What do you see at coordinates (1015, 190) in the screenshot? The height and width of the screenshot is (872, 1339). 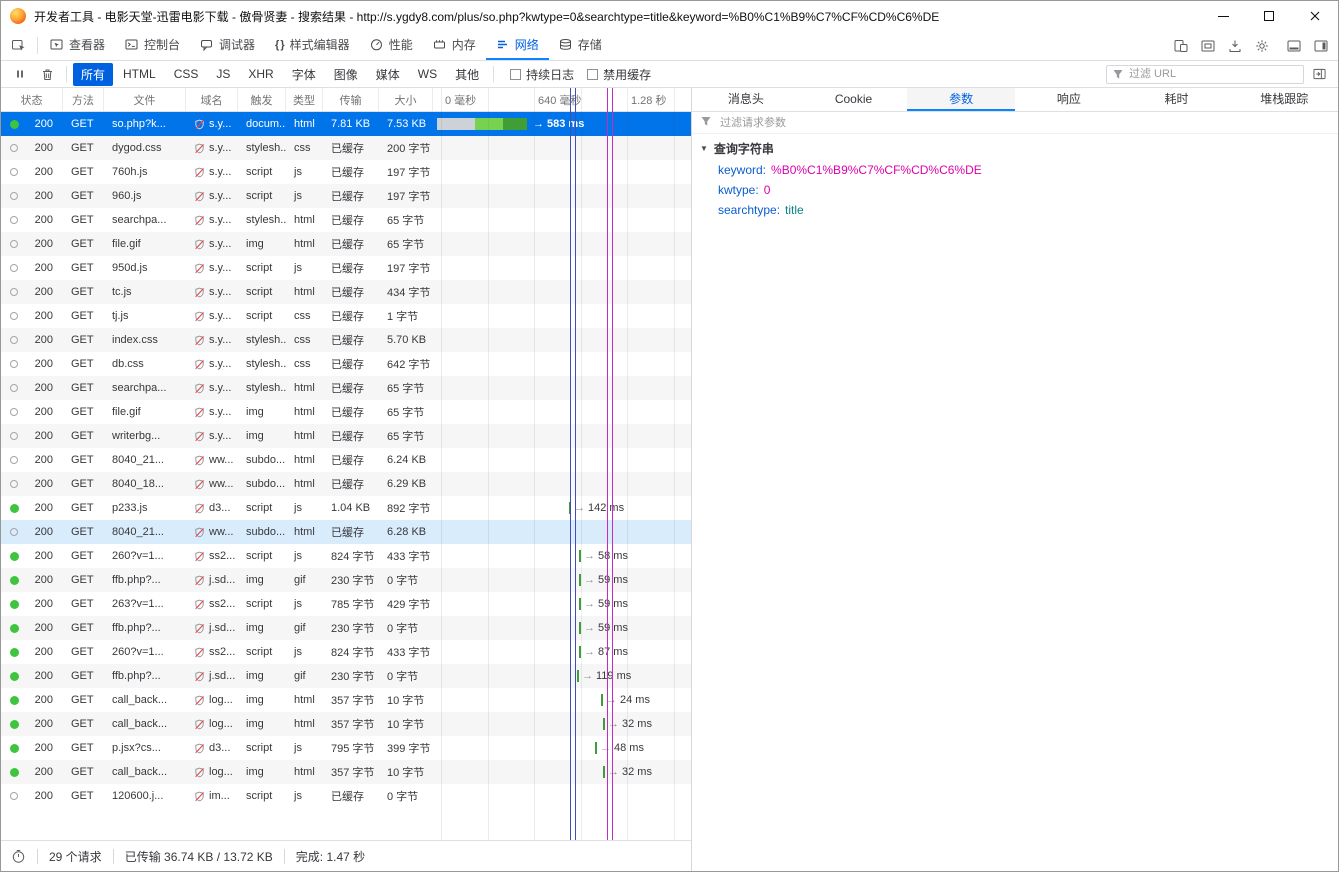 I see `param-row: kwtype: 0` at bounding box center [1015, 190].